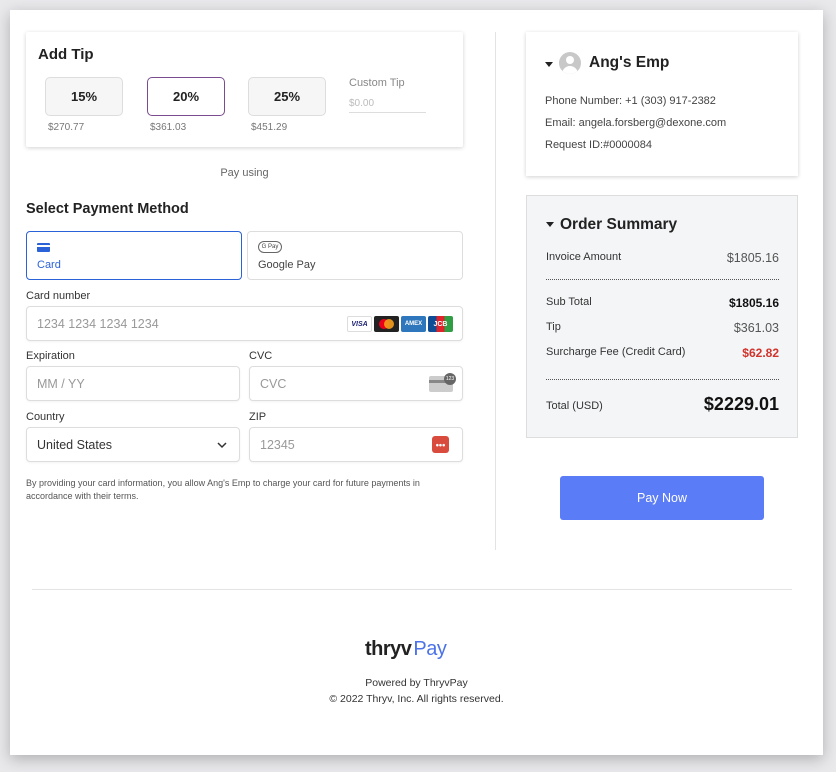  Describe the element at coordinates (287, 265) in the screenshot. I see `payment-method-google-pay-label: Google Pay` at that location.